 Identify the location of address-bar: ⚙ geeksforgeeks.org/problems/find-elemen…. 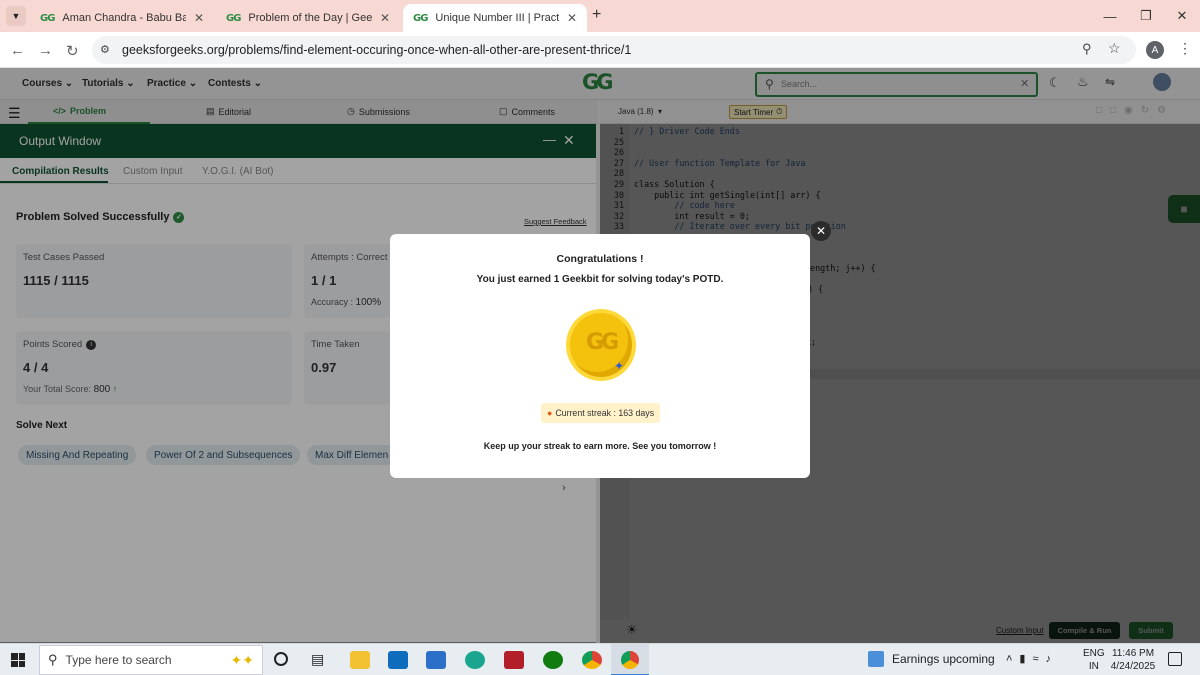
(614, 50).